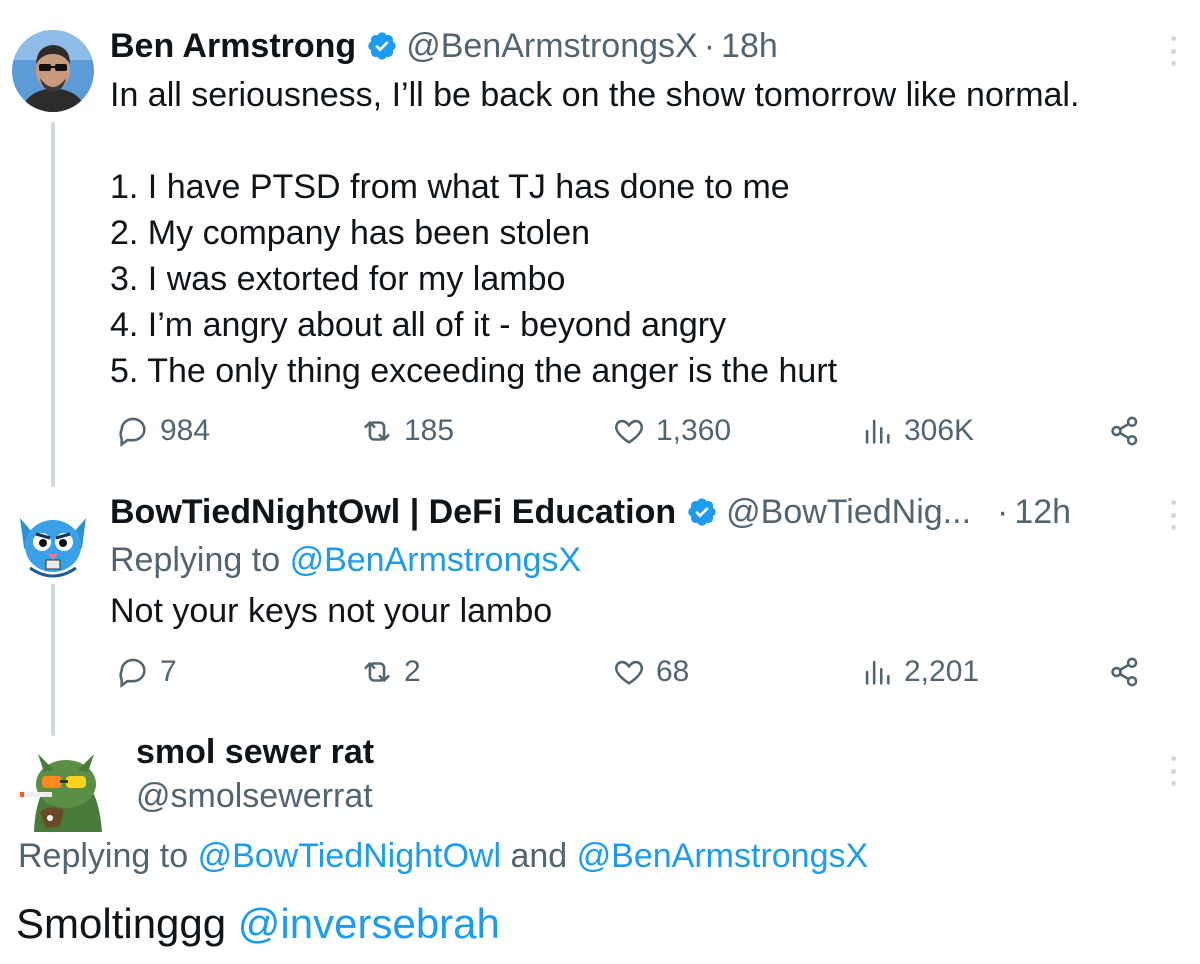  What do you see at coordinates (939, 430) in the screenshot?
I see `view-count: 306K` at bounding box center [939, 430].